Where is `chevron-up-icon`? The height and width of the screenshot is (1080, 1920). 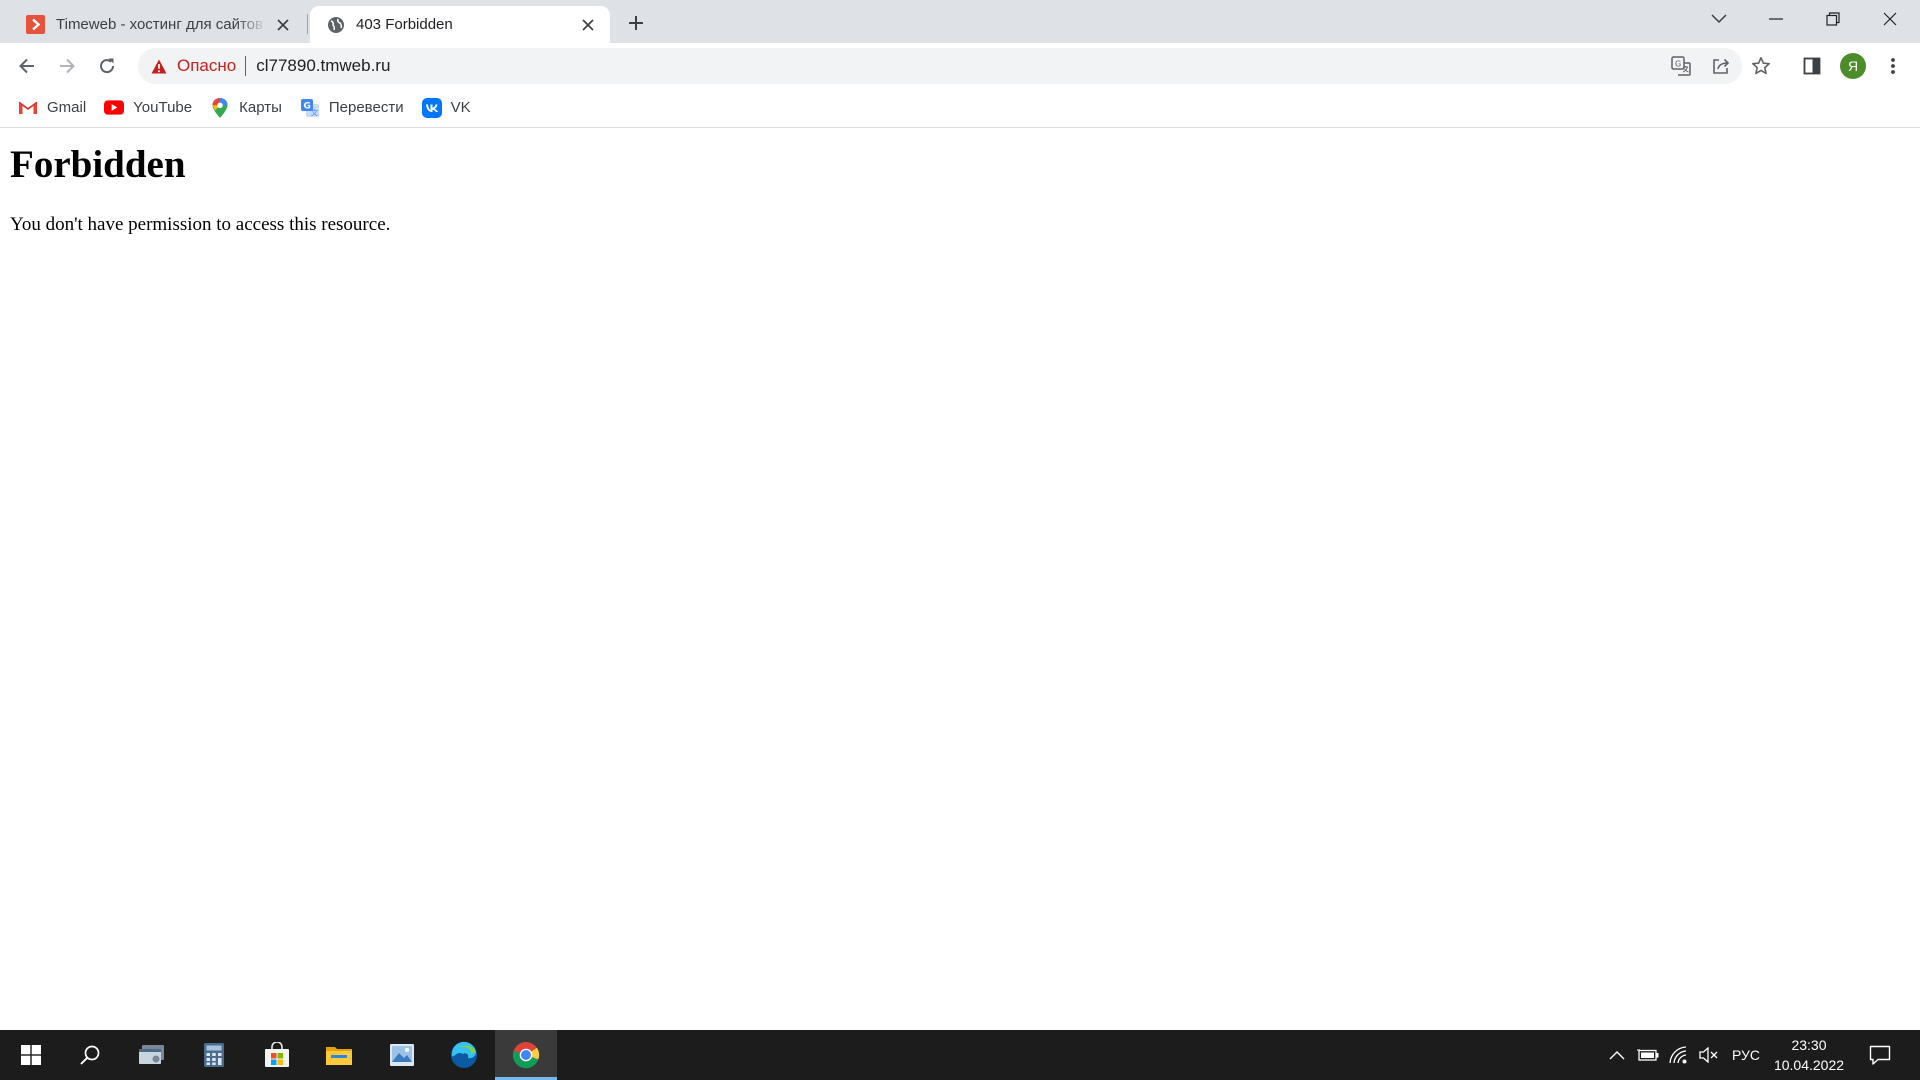 chevron-up-icon is located at coordinates (1617, 1055).